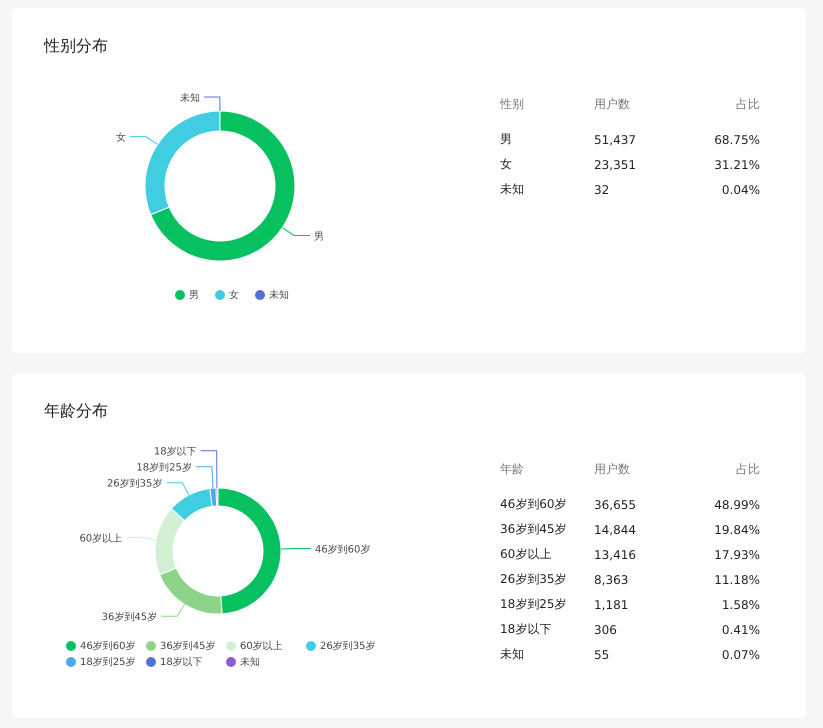 Image resolution: width=823 pixels, height=728 pixels. What do you see at coordinates (606, 630) in the screenshot?
I see `table-cell-text: 306` at bounding box center [606, 630].